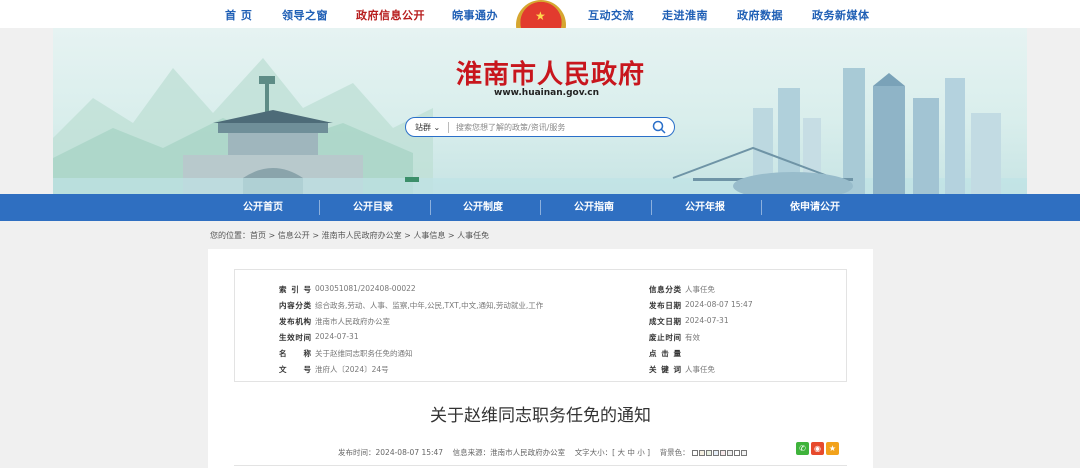 This screenshot has width=1080, height=468. Describe the element at coordinates (390, 15) in the screenshot. I see `top-nav-gov-info: 政府信息公开` at that location.